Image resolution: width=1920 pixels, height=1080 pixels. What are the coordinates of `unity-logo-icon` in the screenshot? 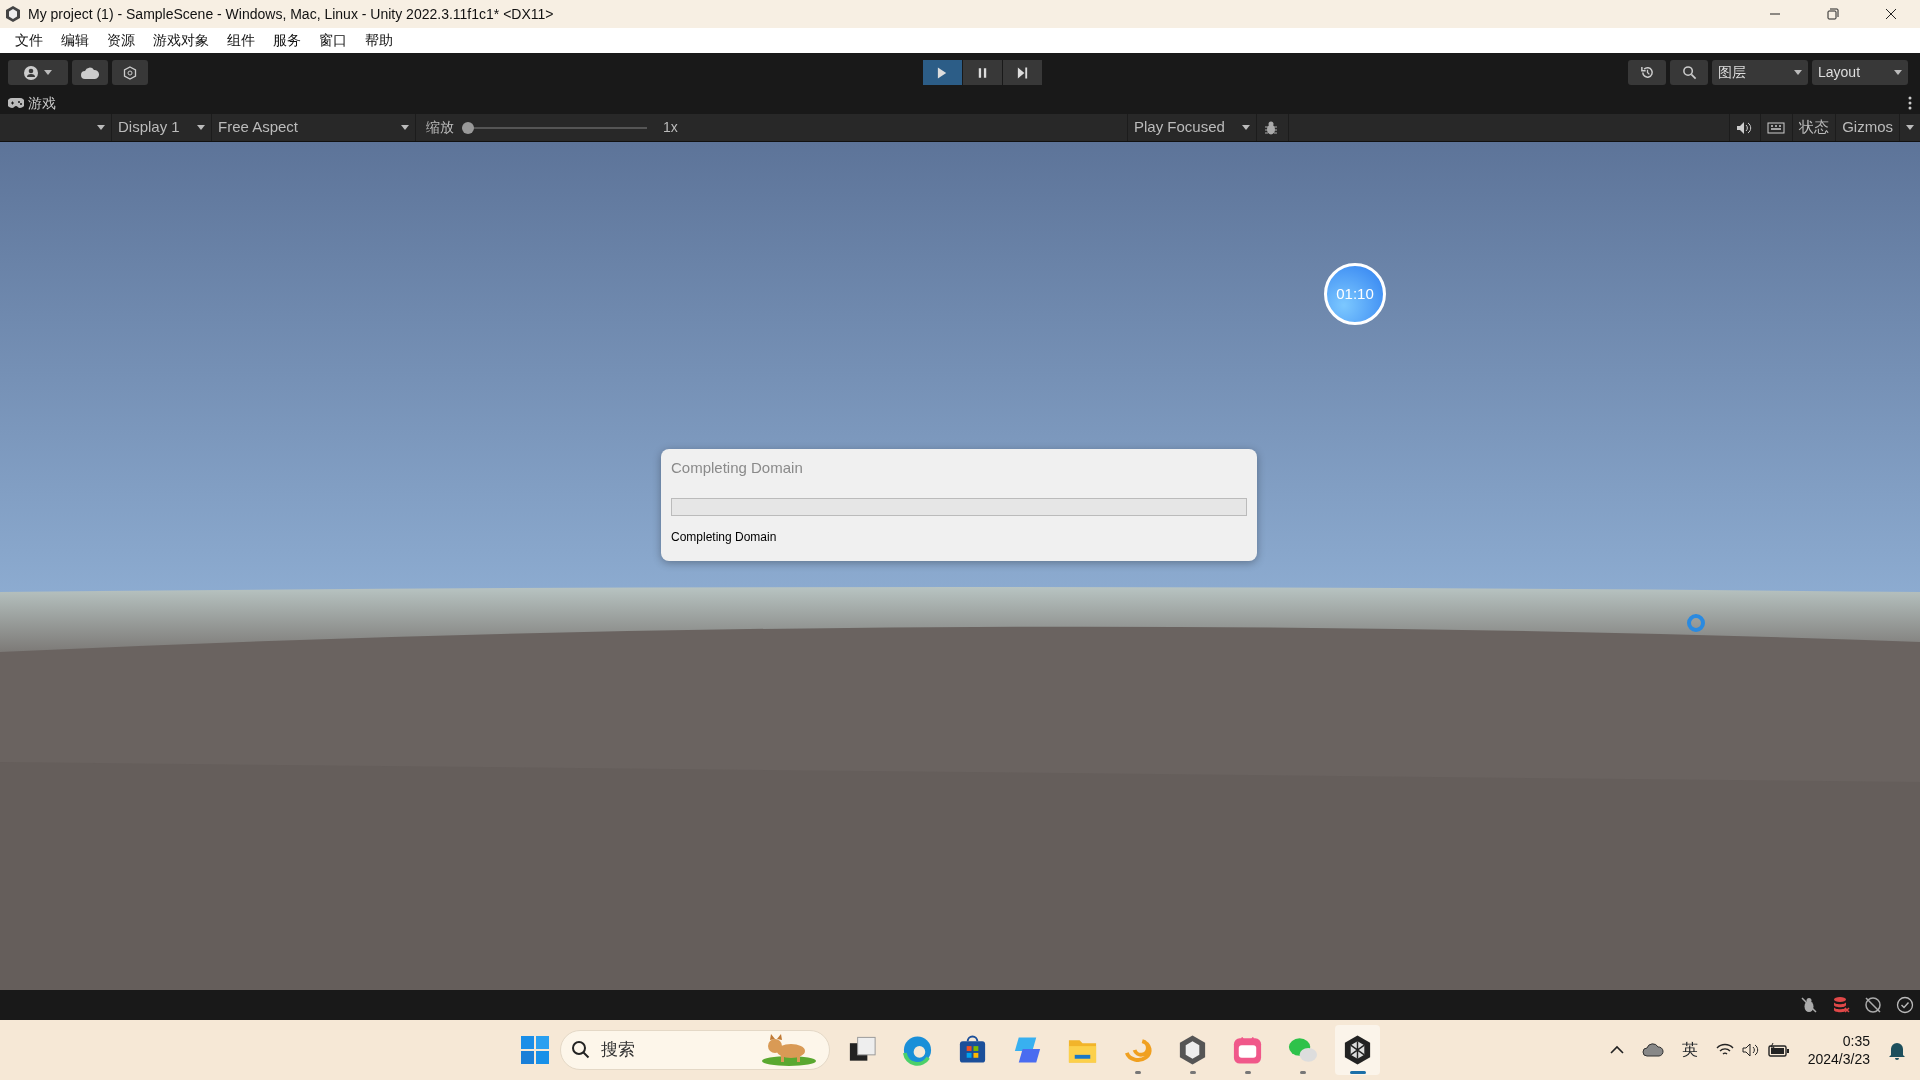 It's located at (13, 14).